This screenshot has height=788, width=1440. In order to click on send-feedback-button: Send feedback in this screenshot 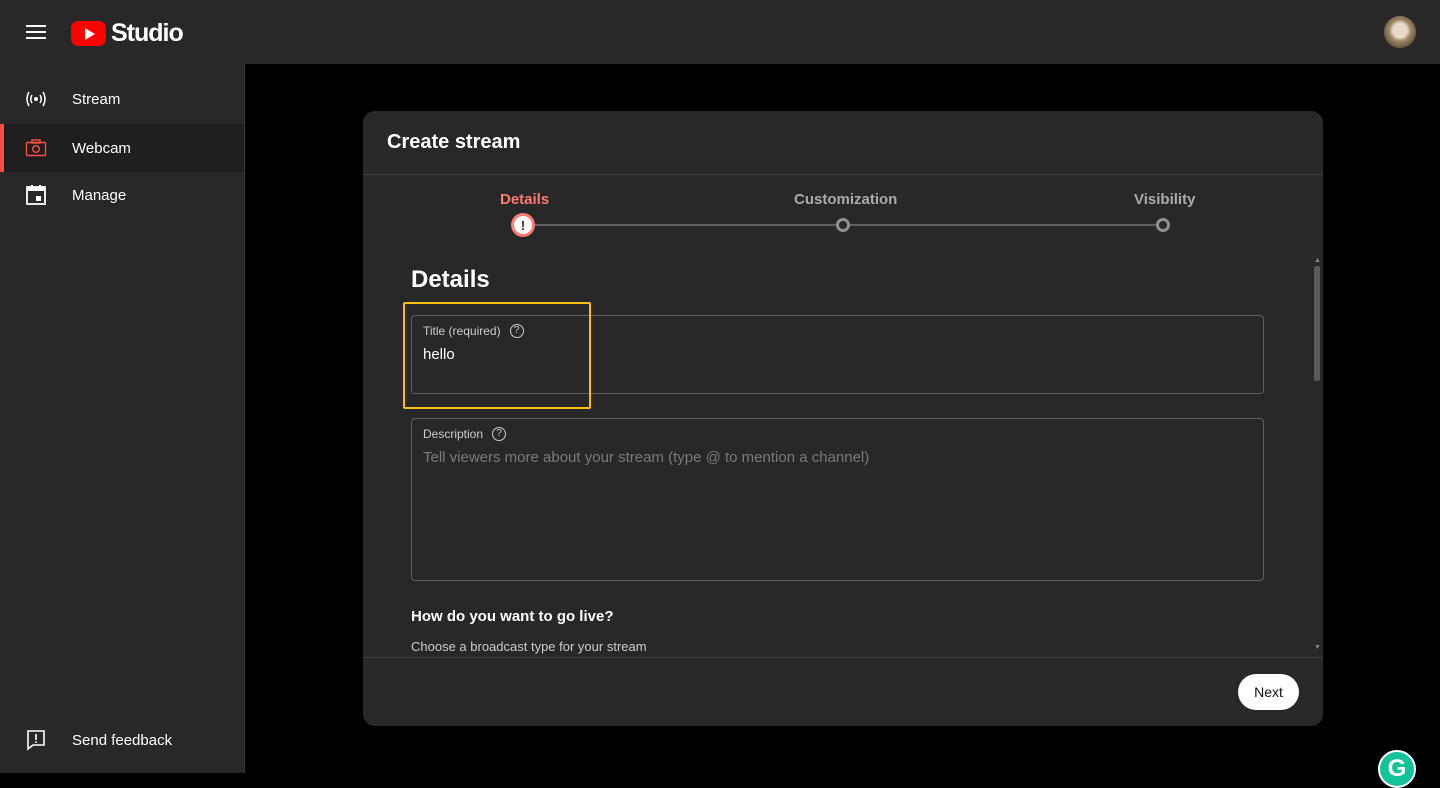, I will do `click(122, 740)`.